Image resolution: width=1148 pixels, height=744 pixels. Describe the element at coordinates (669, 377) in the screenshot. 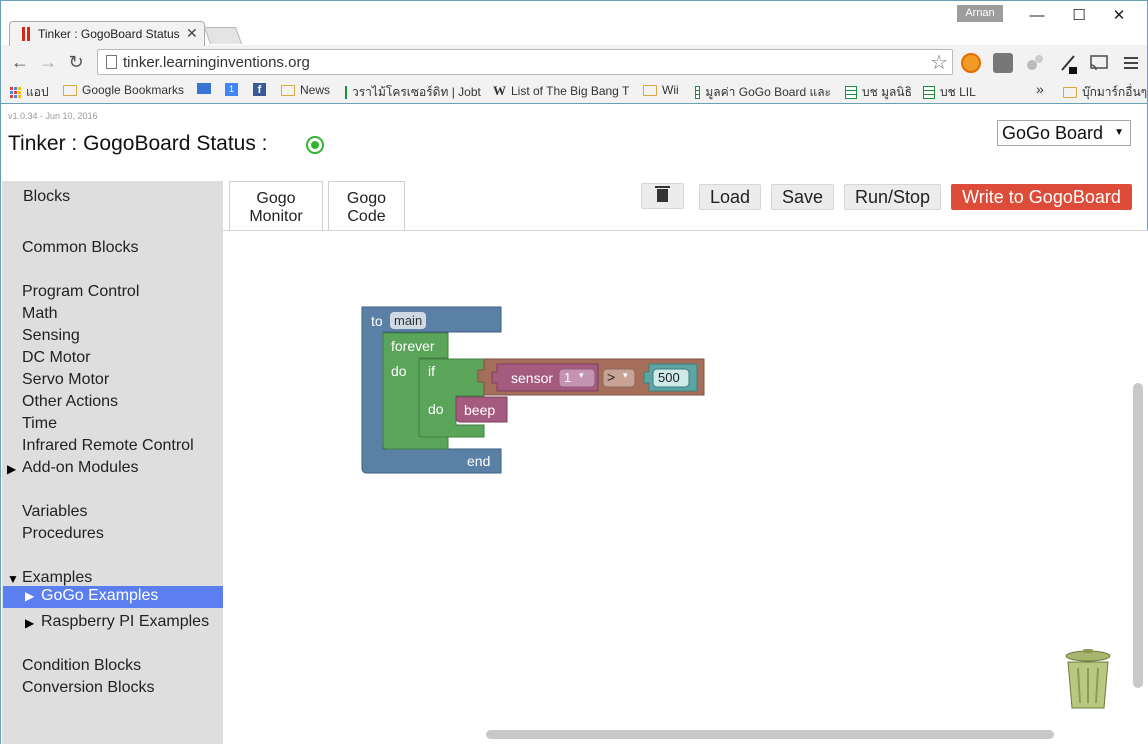

I see `threshold-value: 500` at that location.